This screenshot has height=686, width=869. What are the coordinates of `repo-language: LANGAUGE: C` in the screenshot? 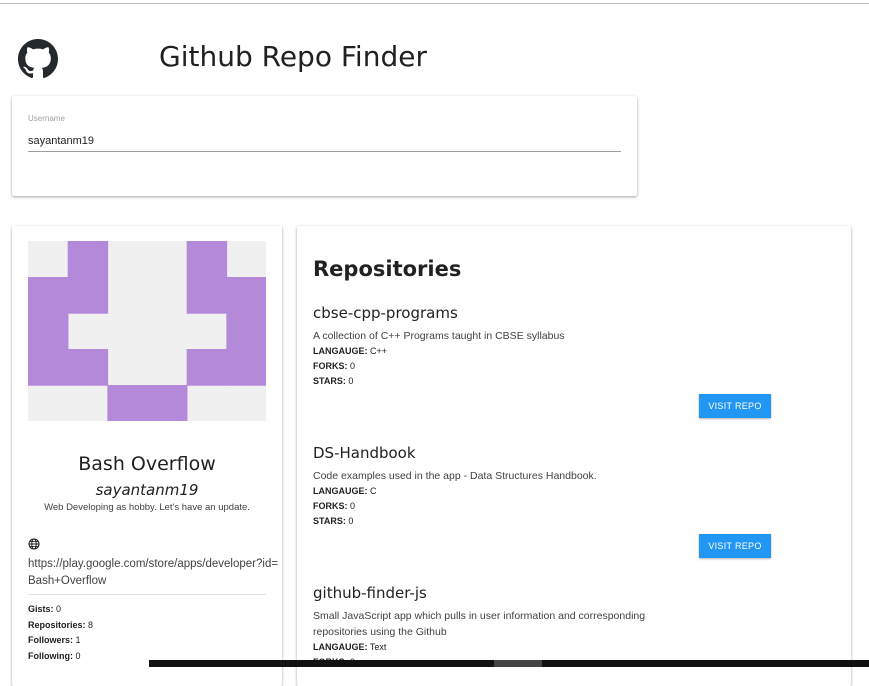 It's located at (345, 491).